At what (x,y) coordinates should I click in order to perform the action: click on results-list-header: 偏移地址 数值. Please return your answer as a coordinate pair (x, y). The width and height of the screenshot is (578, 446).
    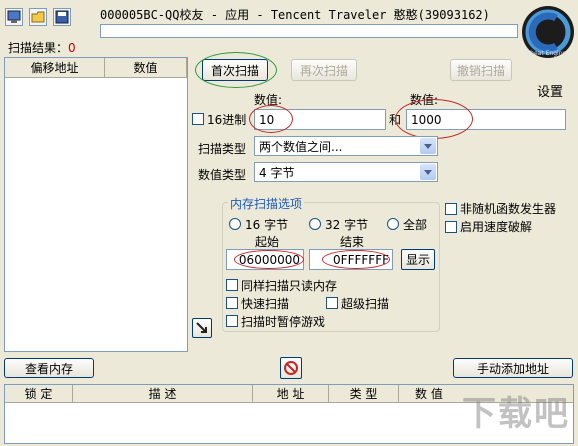
    Looking at the image, I should click on (96, 68).